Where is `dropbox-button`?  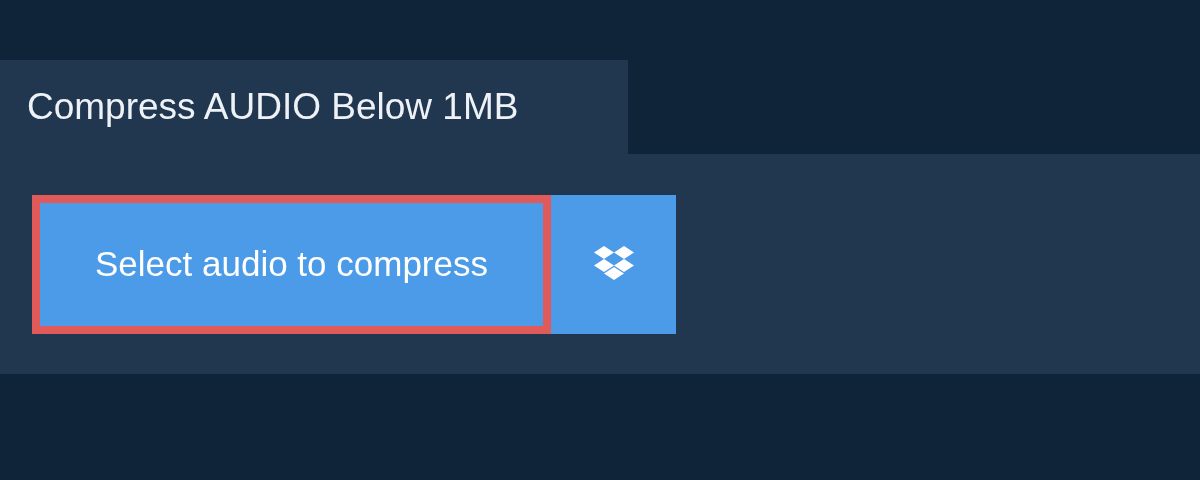 dropbox-button is located at coordinates (613, 264).